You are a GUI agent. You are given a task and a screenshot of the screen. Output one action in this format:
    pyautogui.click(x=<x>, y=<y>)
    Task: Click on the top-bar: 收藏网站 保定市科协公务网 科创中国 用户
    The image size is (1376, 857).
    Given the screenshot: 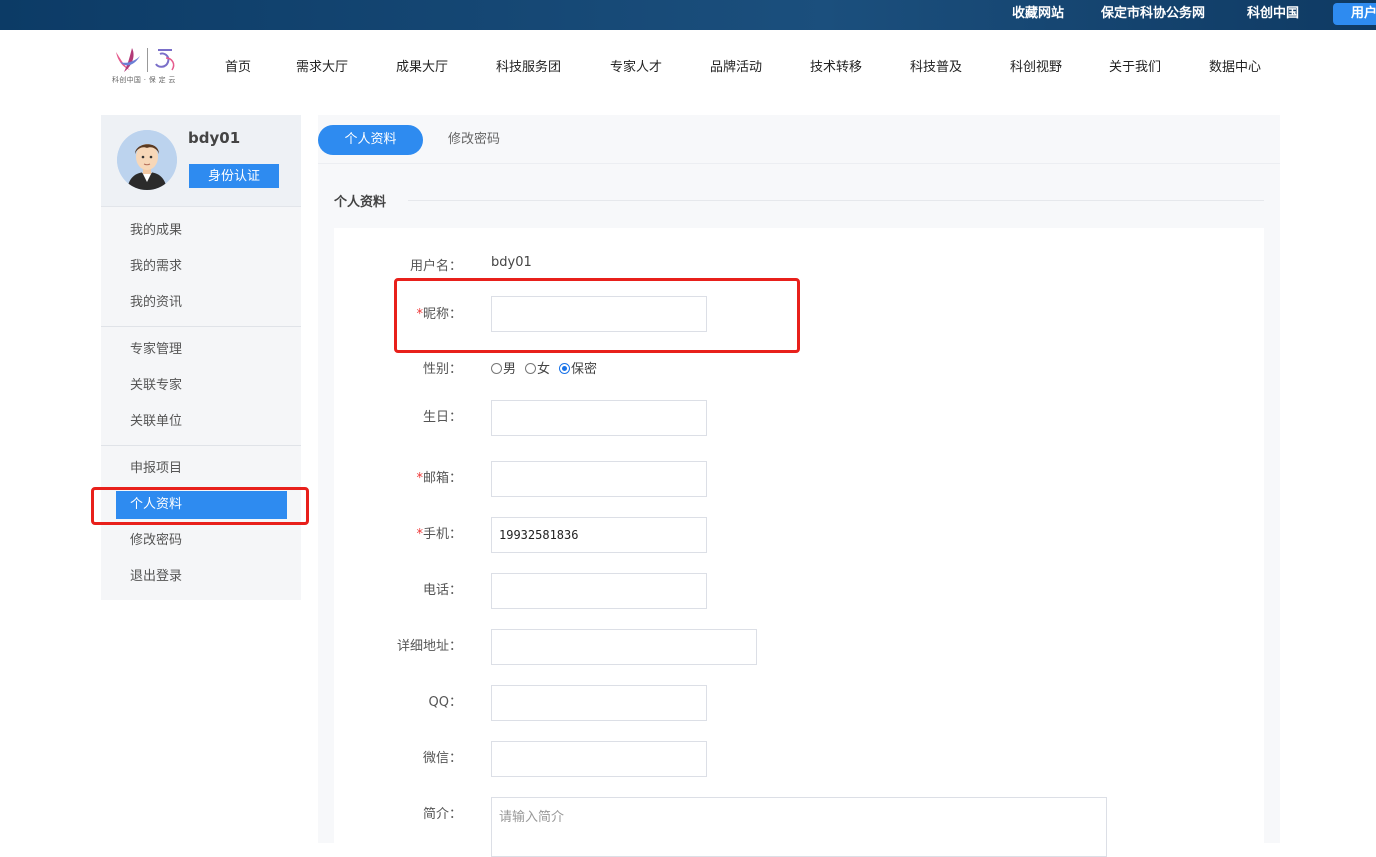 What is the action you would take?
    pyautogui.click(x=688, y=15)
    